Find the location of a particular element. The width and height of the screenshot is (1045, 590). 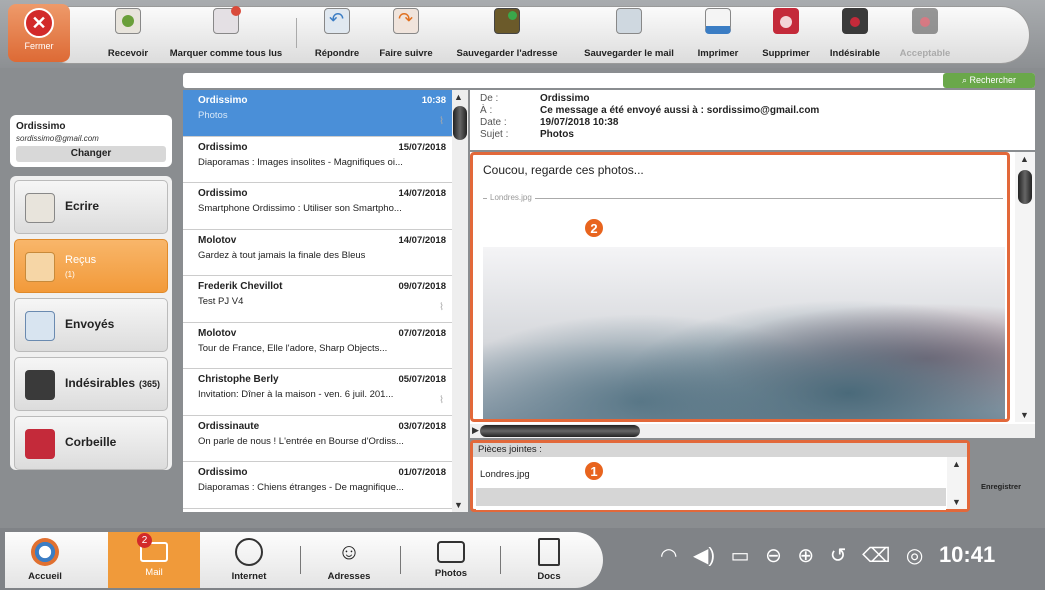

message-preview: Gardez à tout jamais la finale des Bleus is located at coordinates (282, 255).